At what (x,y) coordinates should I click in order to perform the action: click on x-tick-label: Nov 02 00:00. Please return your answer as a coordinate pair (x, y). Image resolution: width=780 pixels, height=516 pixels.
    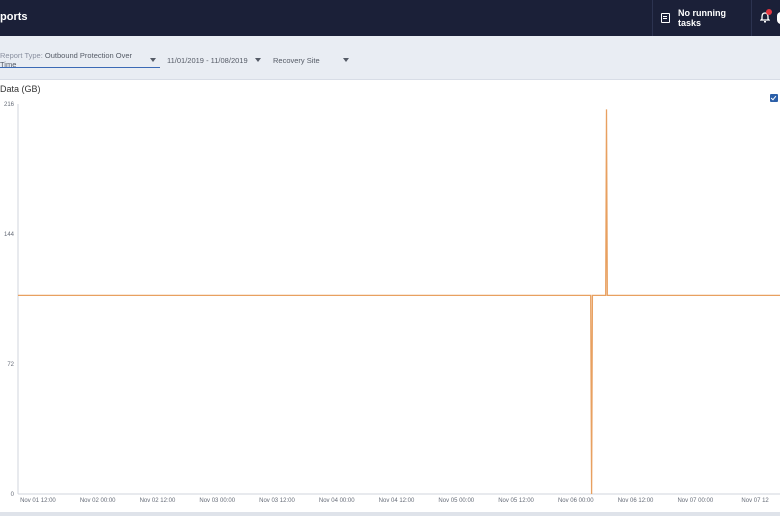
    Looking at the image, I should click on (98, 501).